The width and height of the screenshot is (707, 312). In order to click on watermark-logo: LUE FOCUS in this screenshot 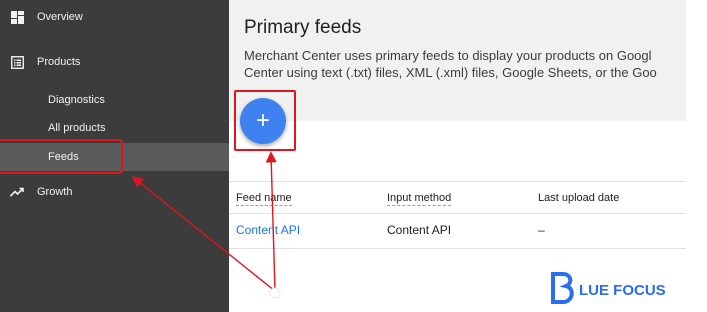, I will do `click(619, 290)`.